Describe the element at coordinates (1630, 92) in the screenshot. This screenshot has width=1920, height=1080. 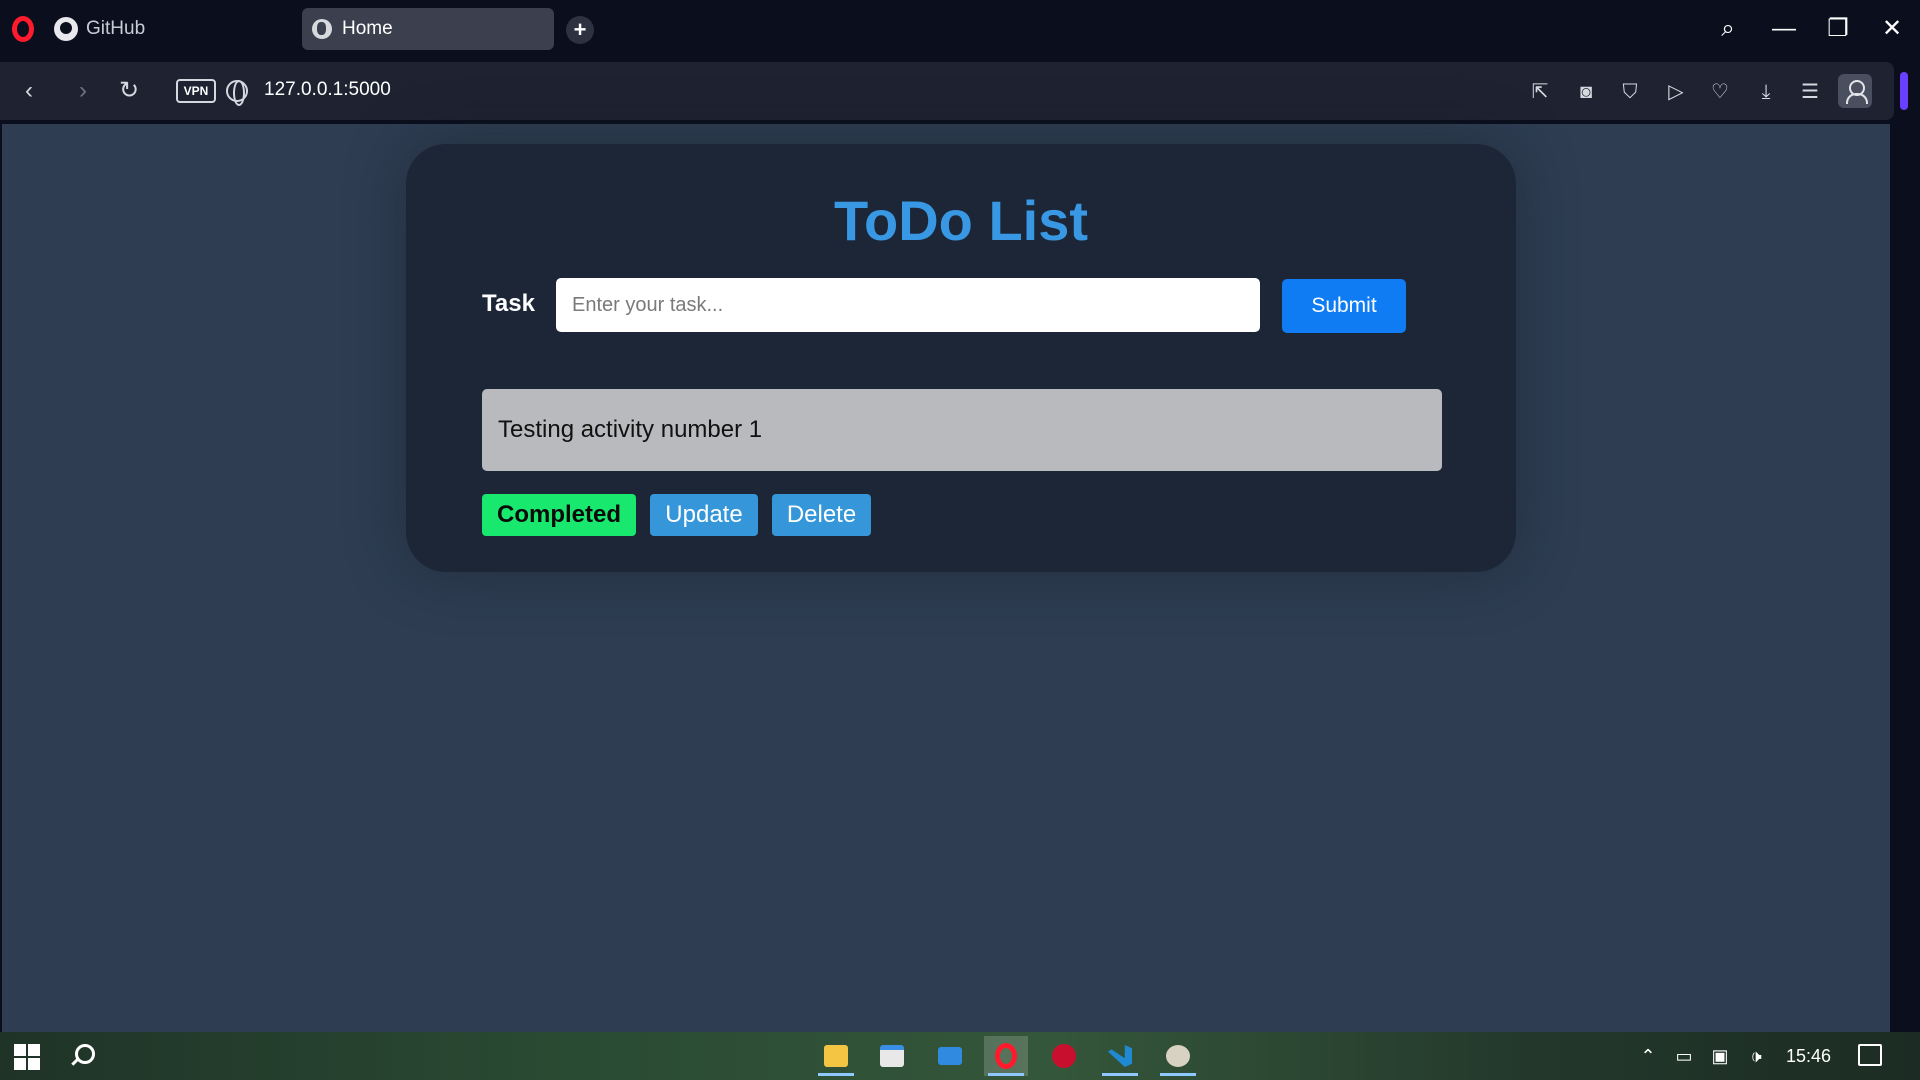
I see `shield-icon: ⛉` at that location.